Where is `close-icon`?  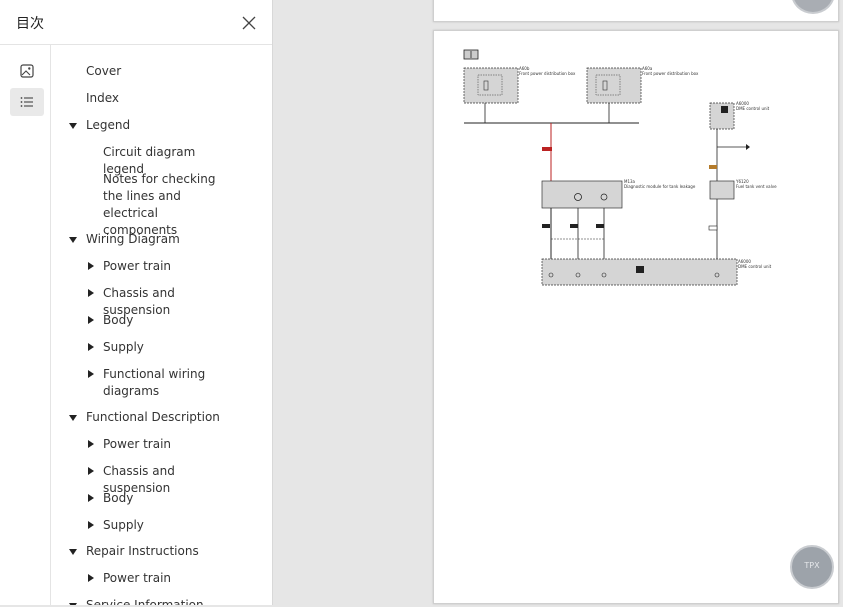
close-icon is located at coordinates (249, 23).